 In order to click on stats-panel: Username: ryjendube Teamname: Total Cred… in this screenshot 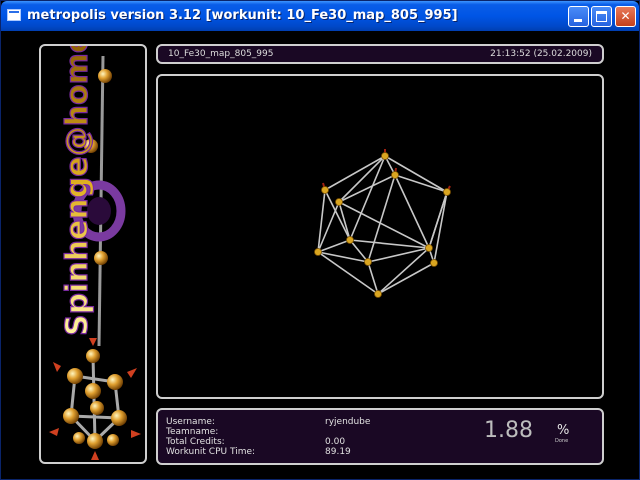, I will do `click(380, 436)`.